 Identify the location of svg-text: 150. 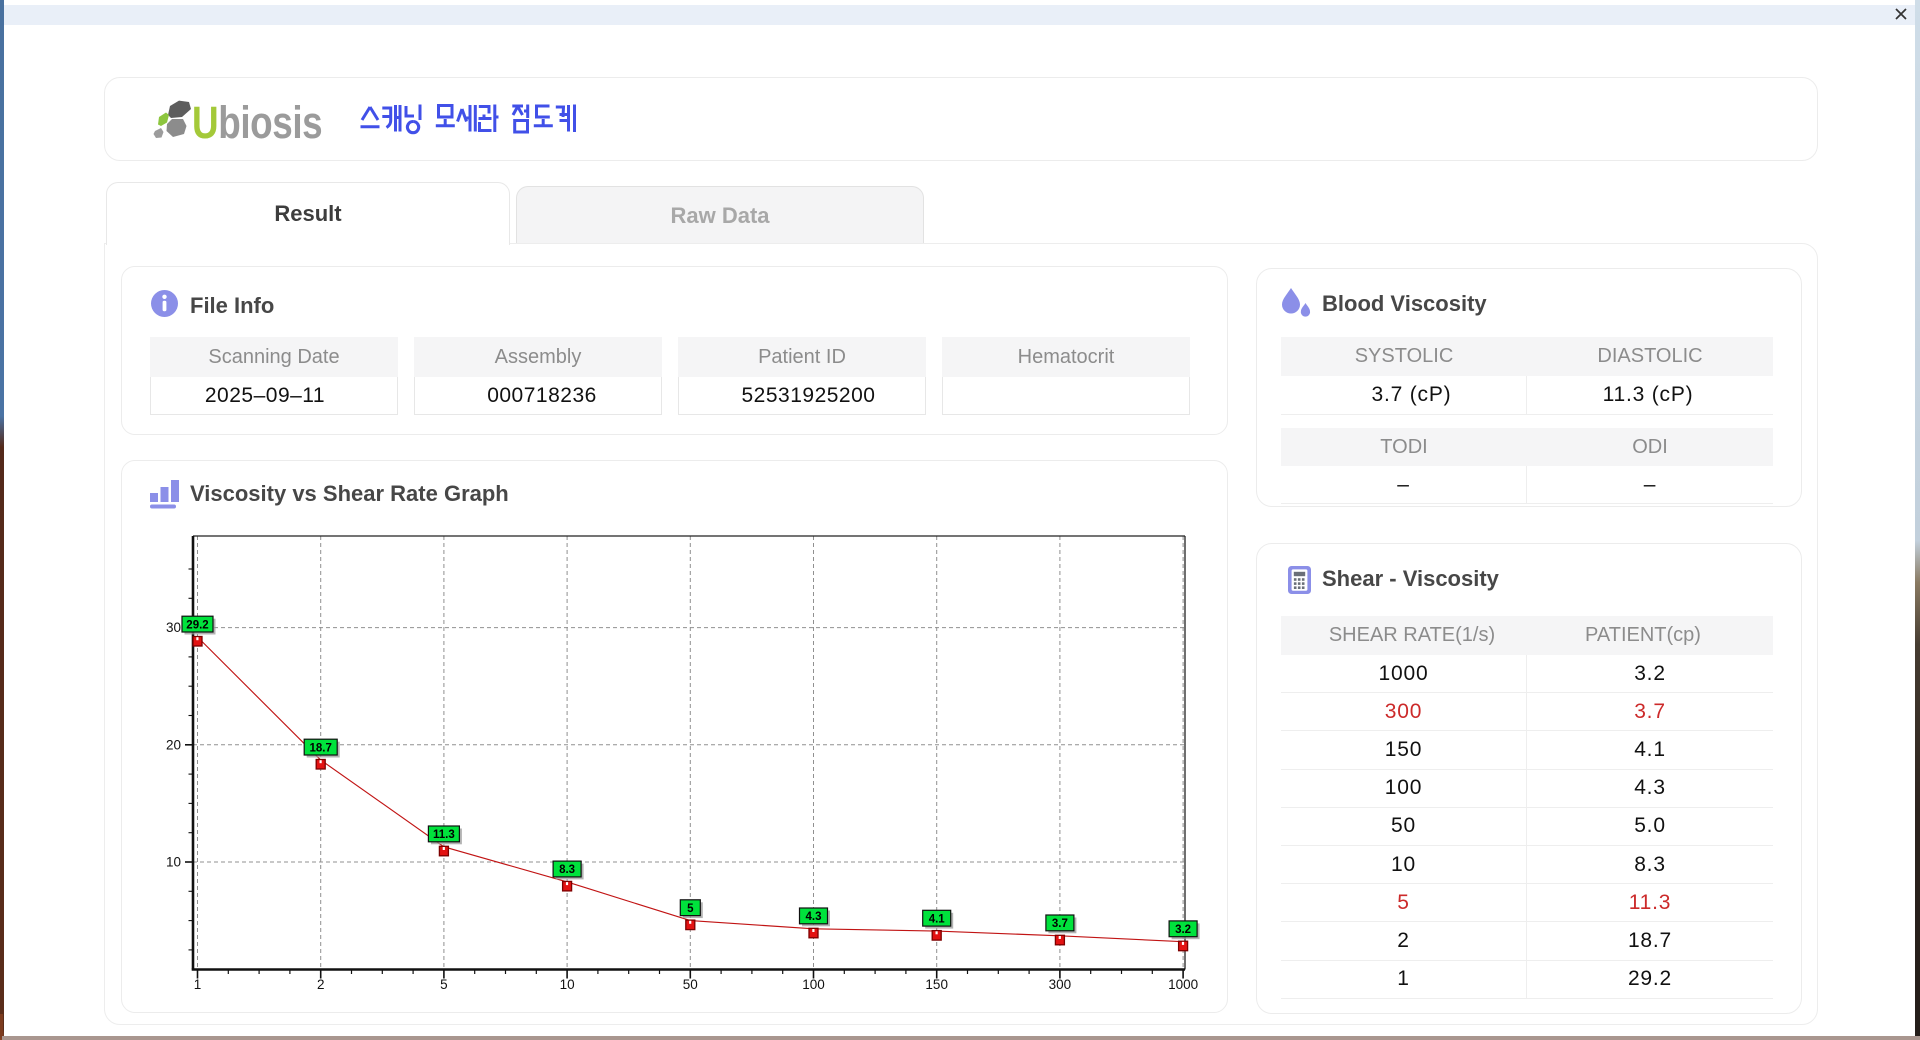
(936, 984).